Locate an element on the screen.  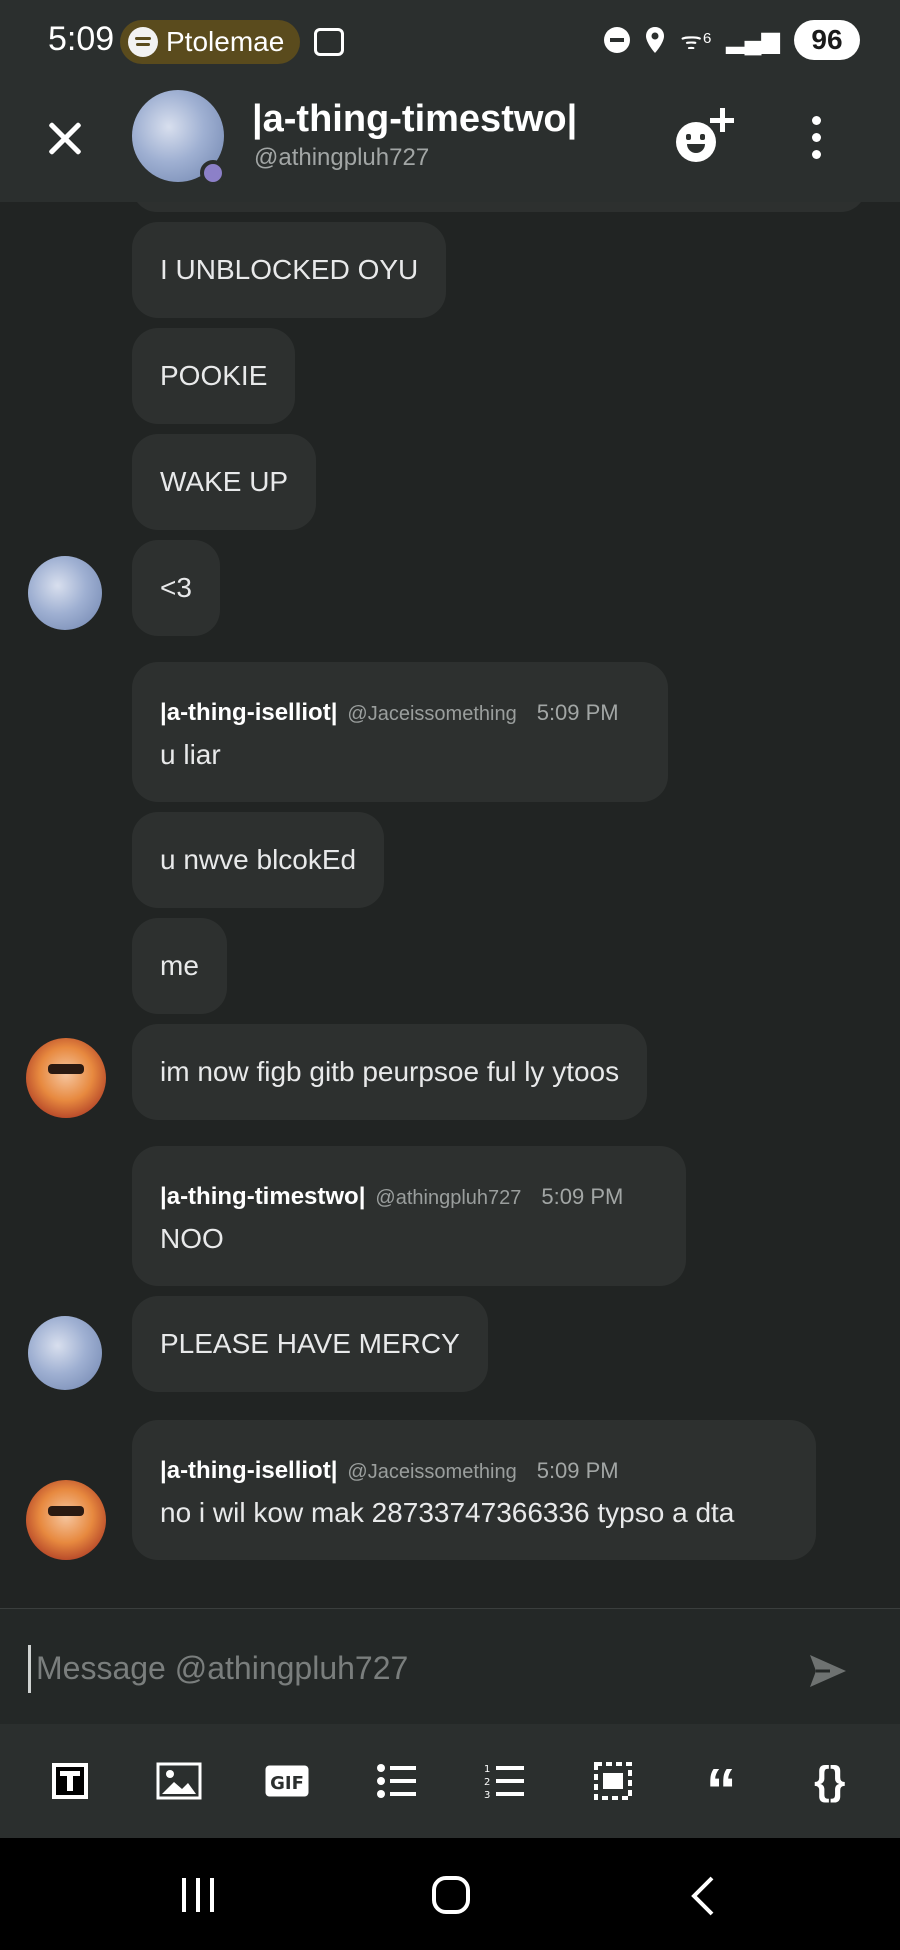
message-text: me is located at coordinates (179, 965).